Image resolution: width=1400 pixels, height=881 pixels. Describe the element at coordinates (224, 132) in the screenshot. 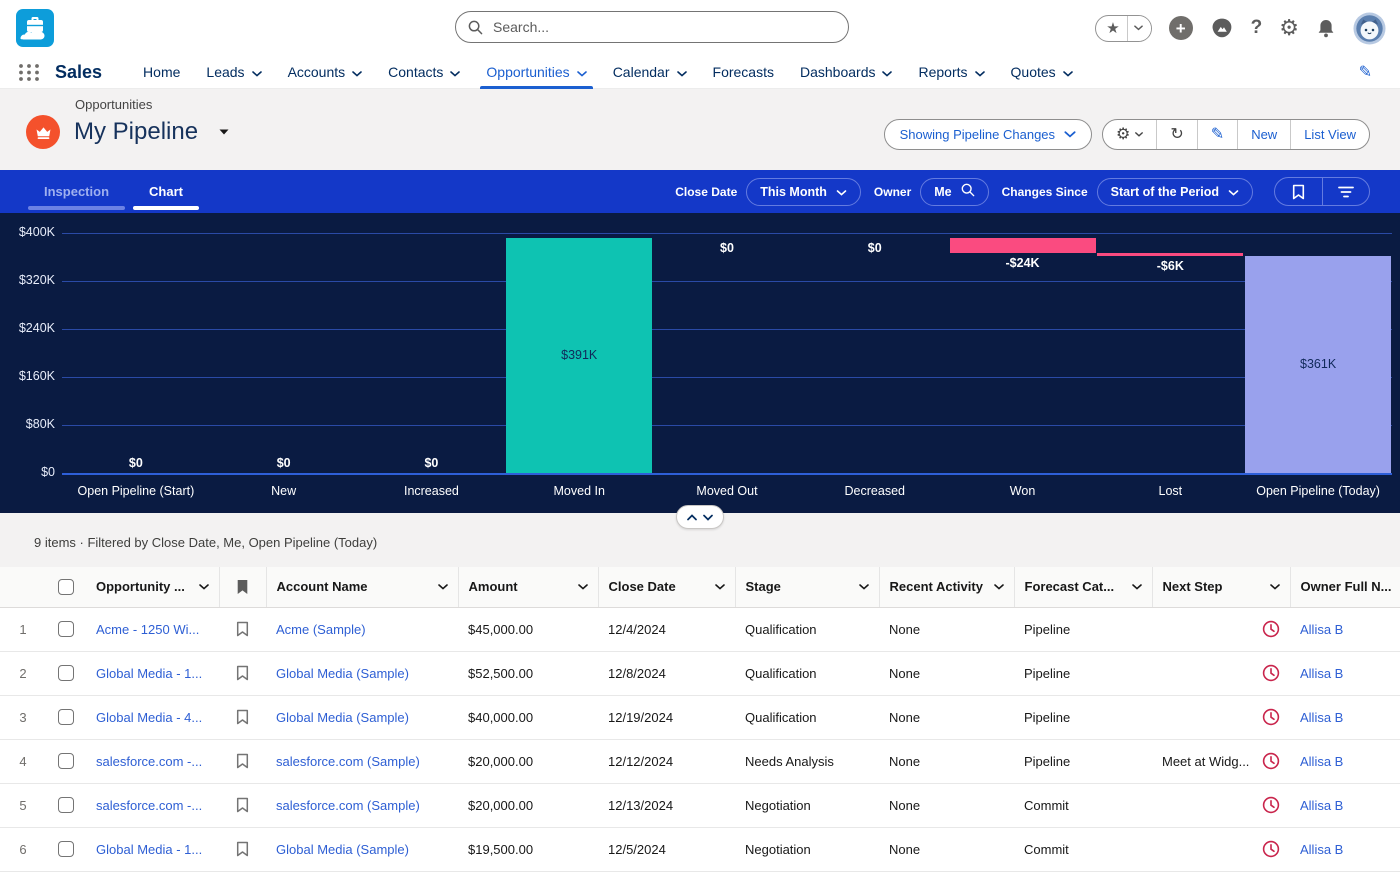

I see `list-view-selector-caret` at that location.